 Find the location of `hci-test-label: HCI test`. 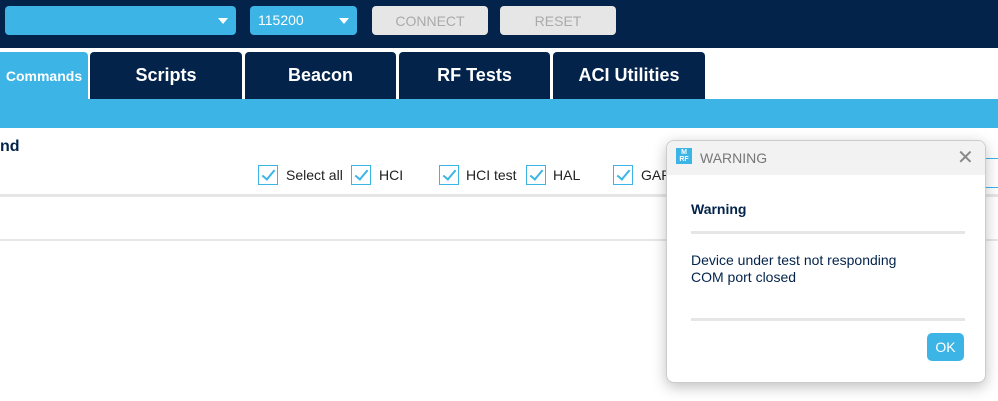

hci-test-label: HCI test is located at coordinates (491, 175).